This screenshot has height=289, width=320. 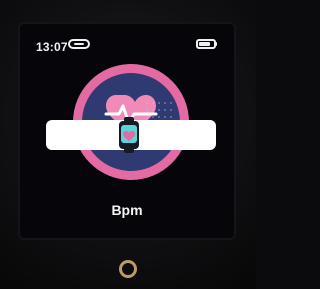 I want to click on link-icon, so click(x=79, y=44).